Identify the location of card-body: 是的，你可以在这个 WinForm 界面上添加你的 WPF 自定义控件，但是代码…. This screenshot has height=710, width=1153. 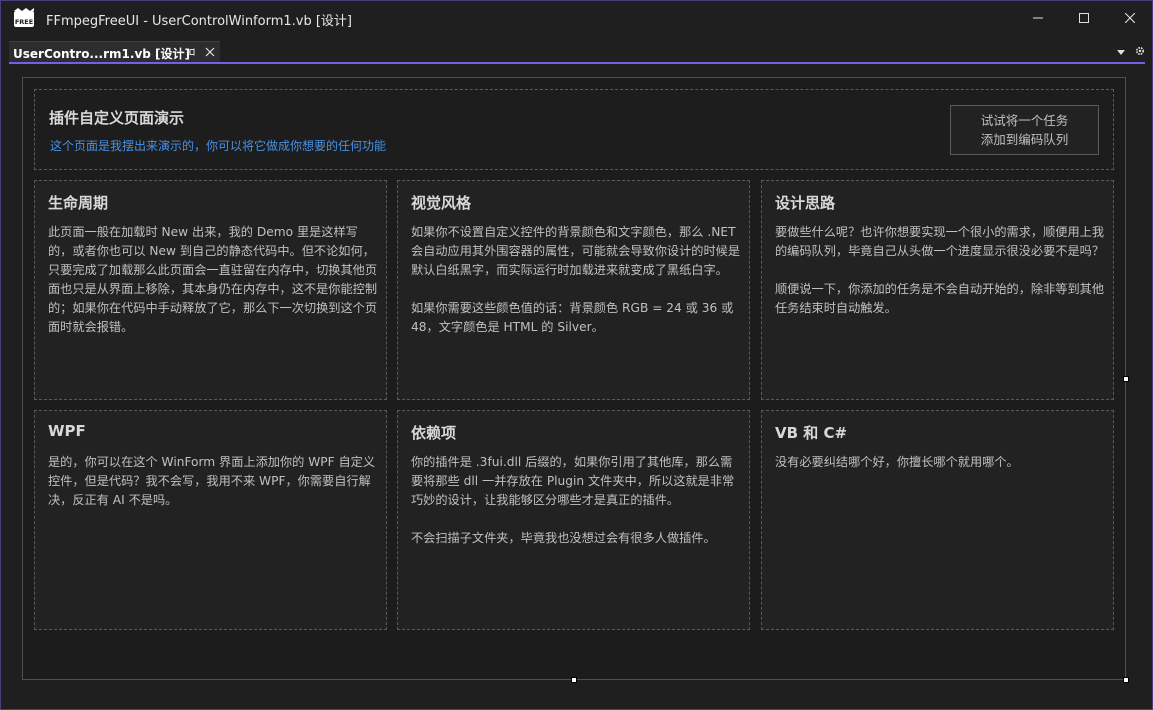
(213, 481).